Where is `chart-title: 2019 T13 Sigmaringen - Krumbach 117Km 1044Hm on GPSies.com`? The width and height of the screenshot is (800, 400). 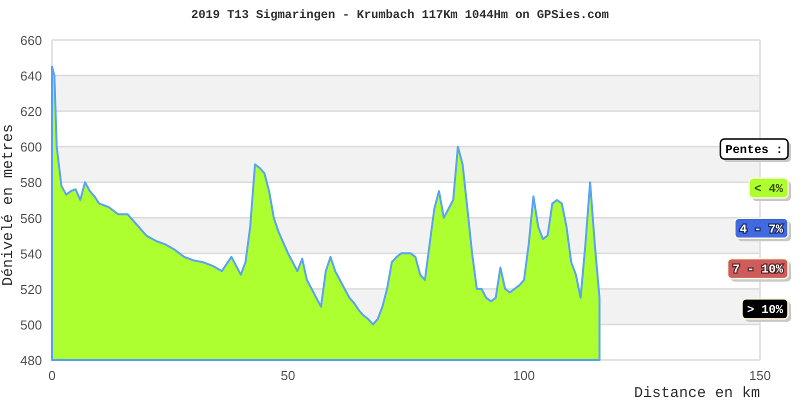 chart-title: 2019 T13 Sigmaringen - Krumbach 117Km 1044Hm on GPSies.com is located at coordinates (400, 15).